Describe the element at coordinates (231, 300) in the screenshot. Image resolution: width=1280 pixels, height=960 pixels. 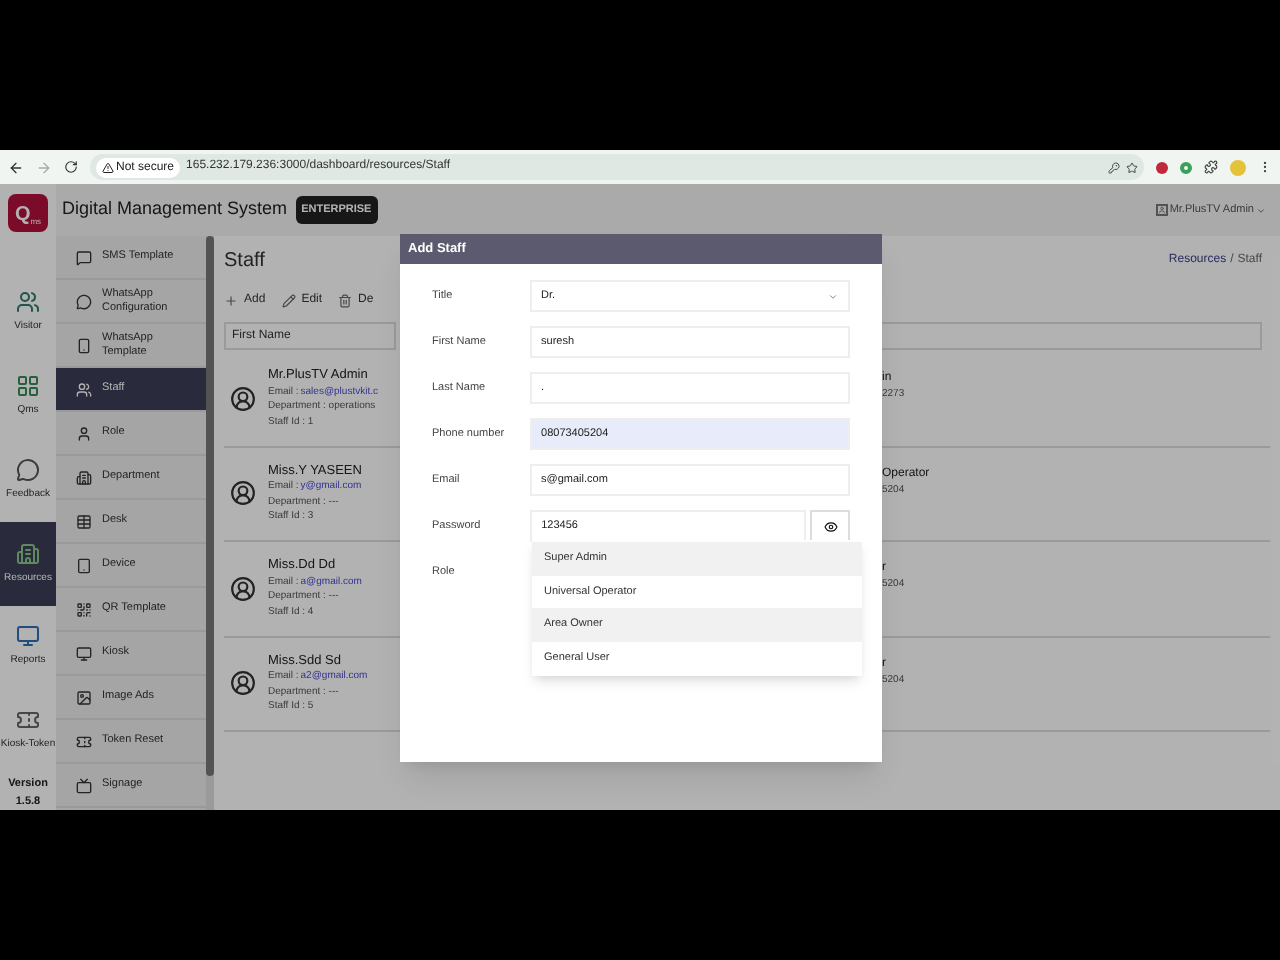
I see `plus-icon` at that location.